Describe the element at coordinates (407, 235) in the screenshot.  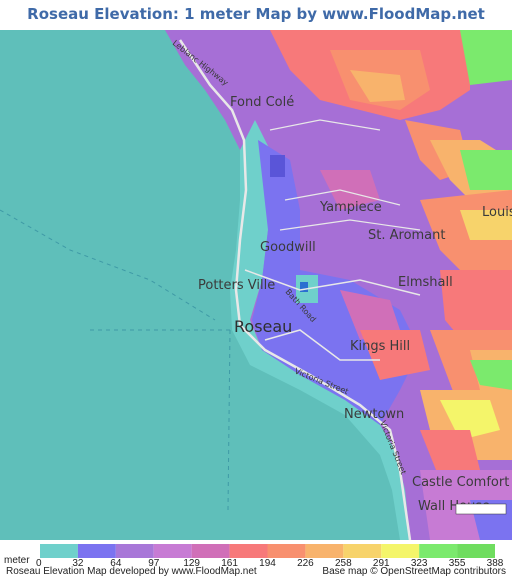
I see `place-label: St. Aromant` at that location.